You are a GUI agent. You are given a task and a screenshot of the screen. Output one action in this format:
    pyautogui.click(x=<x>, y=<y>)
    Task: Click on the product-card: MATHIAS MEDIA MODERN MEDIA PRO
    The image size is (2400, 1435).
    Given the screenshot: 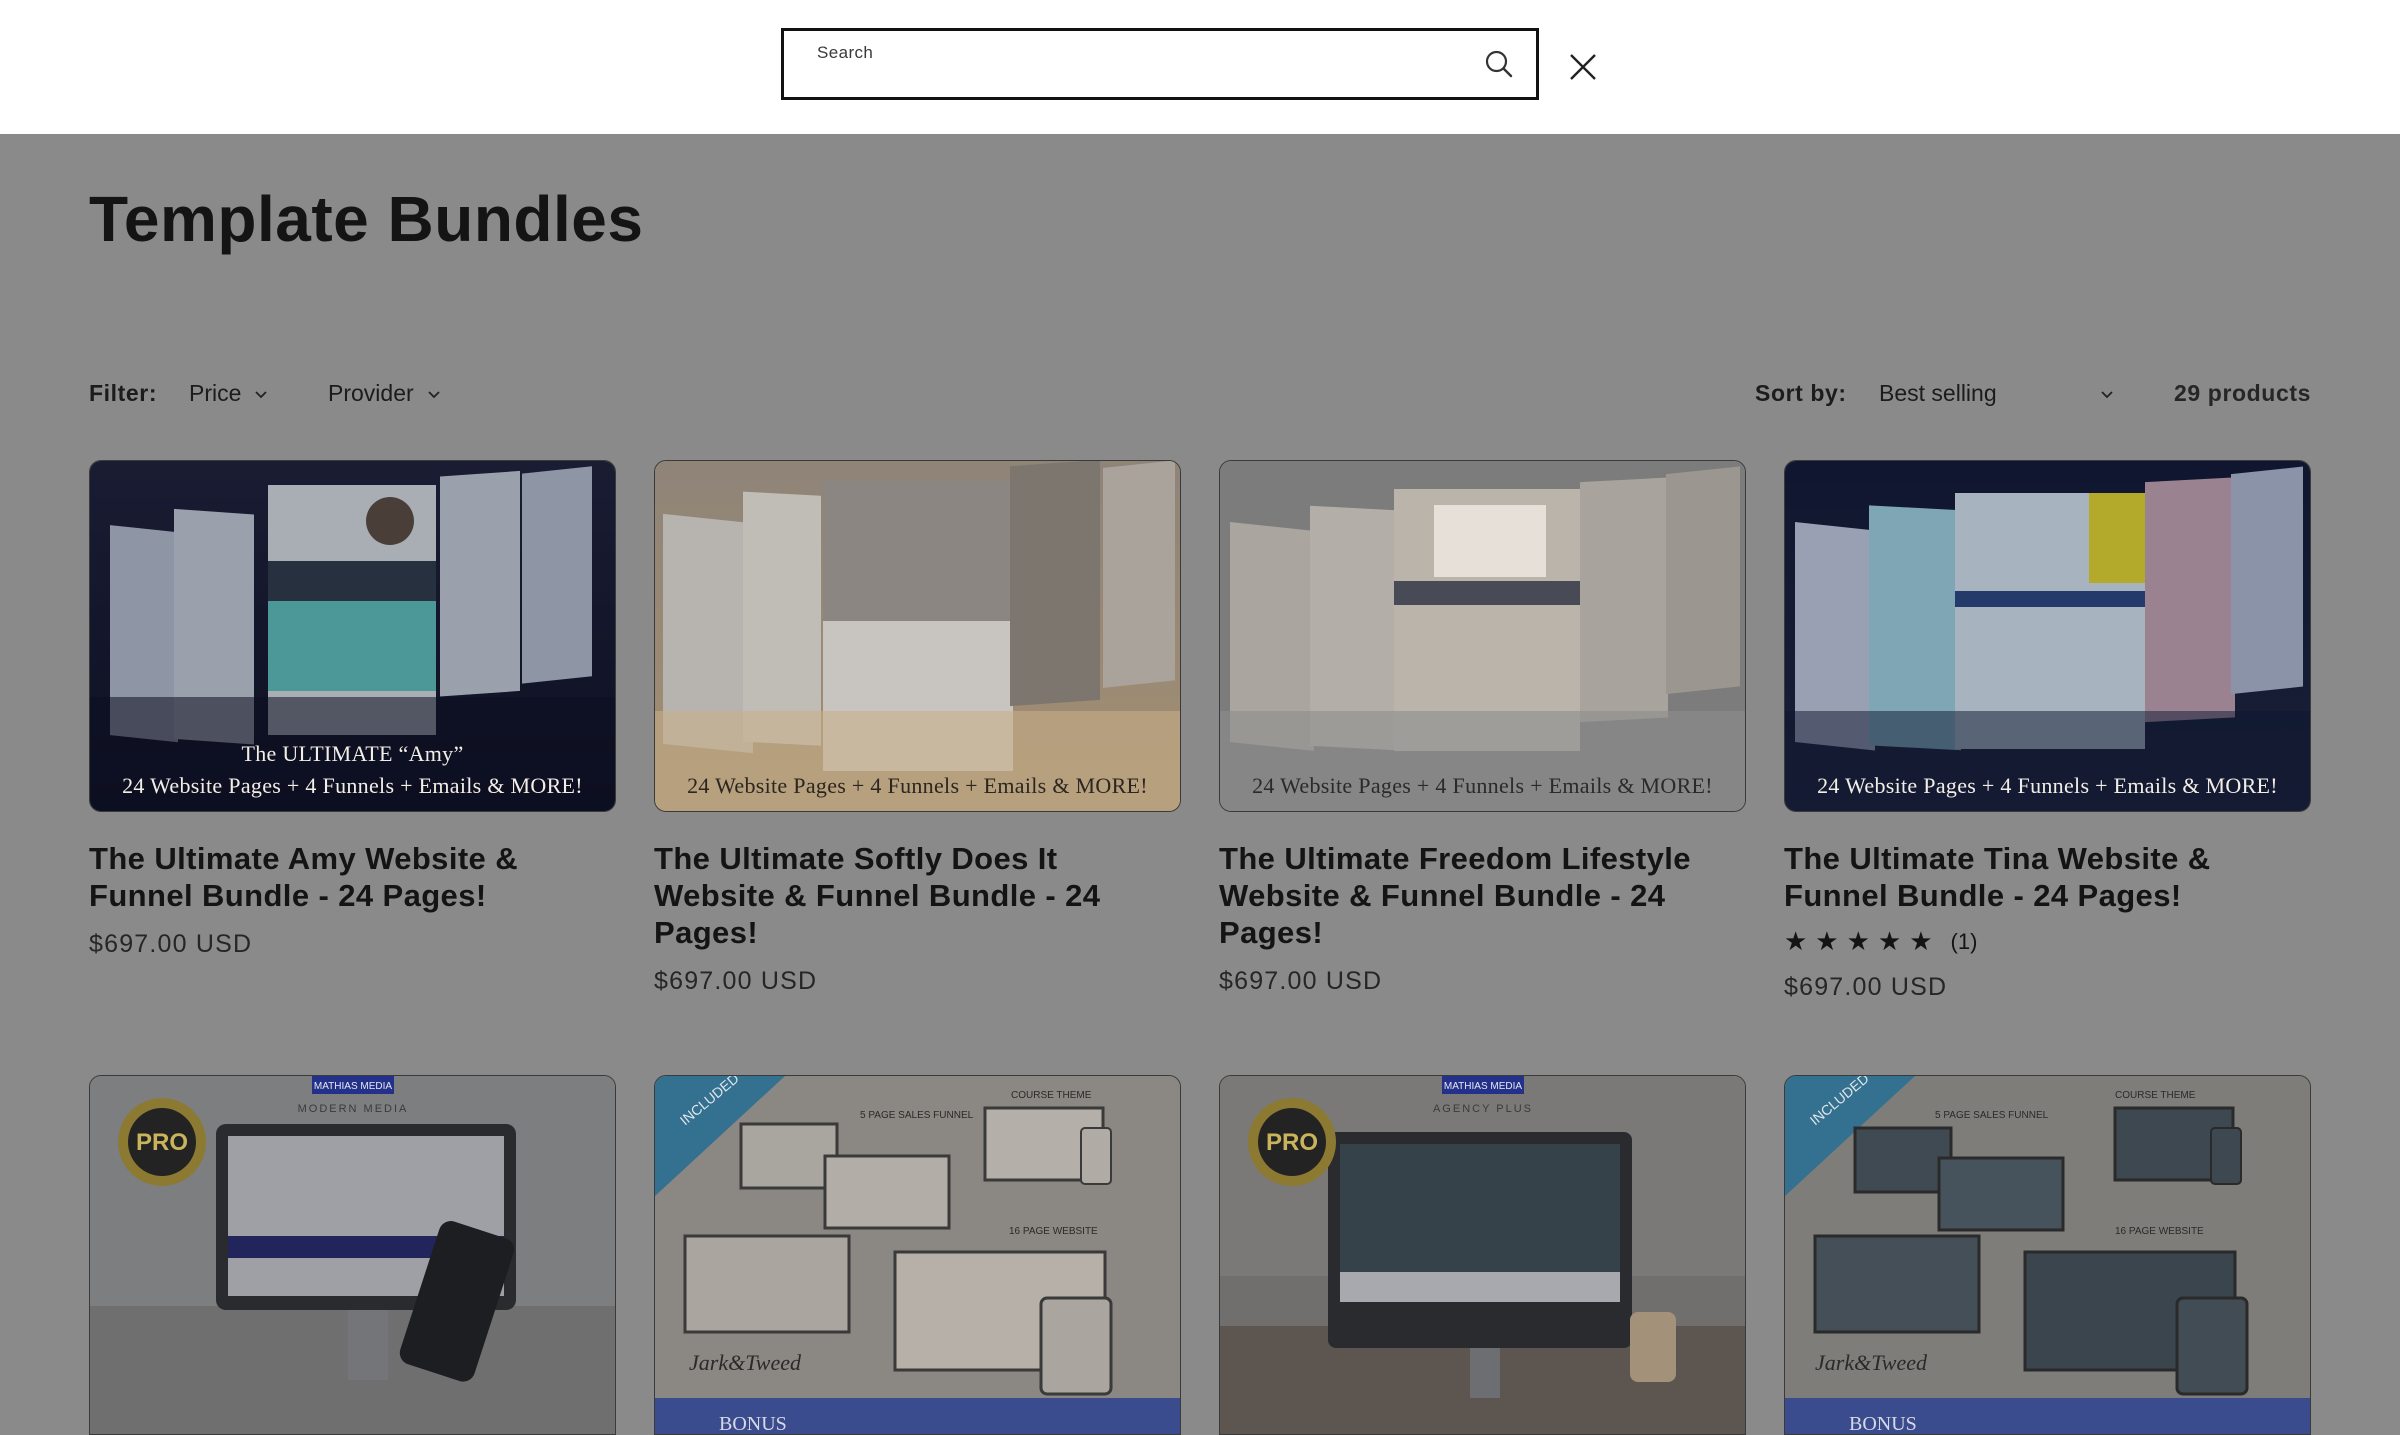 What is the action you would take?
    pyautogui.click(x=352, y=1255)
    